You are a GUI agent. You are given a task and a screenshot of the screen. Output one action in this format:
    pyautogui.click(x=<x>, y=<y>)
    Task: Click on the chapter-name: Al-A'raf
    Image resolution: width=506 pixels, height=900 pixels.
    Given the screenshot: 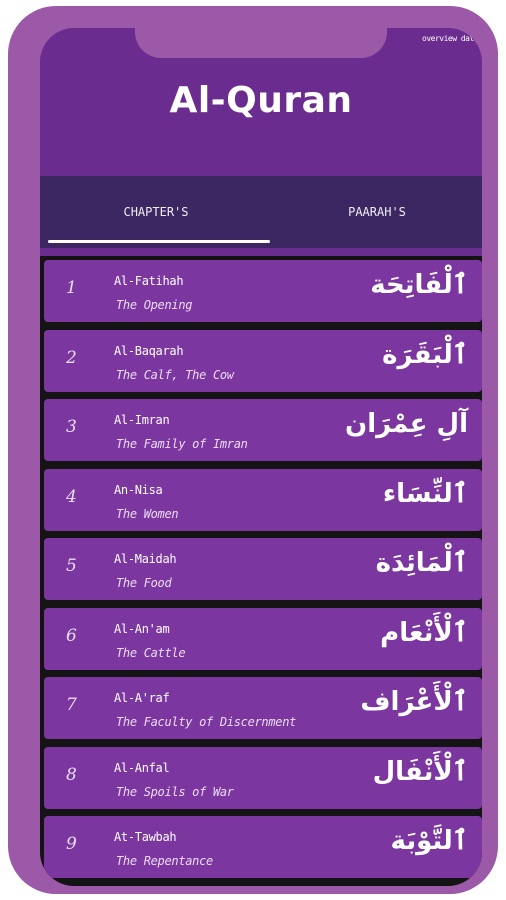 What is the action you would take?
    pyautogui.click(x=142, y=698)
    